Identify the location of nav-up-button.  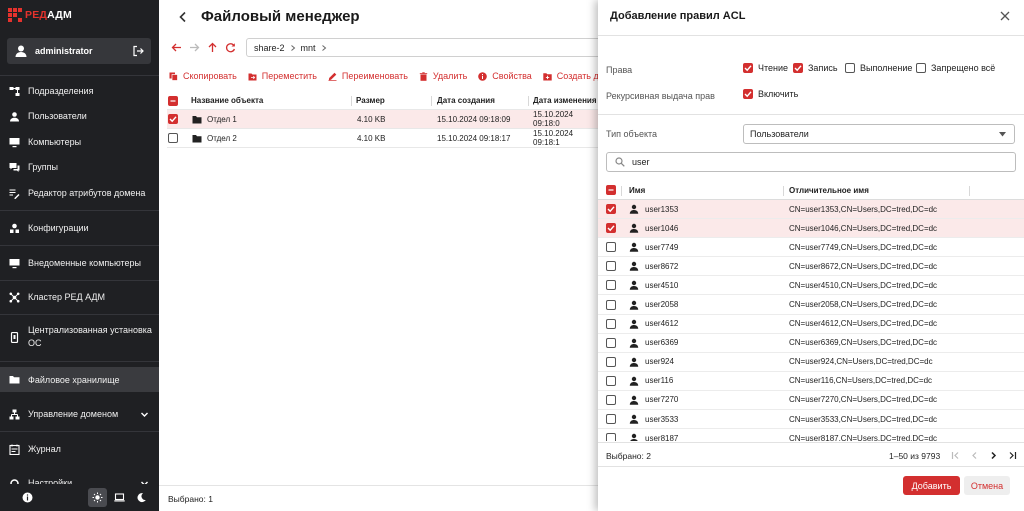
(212, 48).